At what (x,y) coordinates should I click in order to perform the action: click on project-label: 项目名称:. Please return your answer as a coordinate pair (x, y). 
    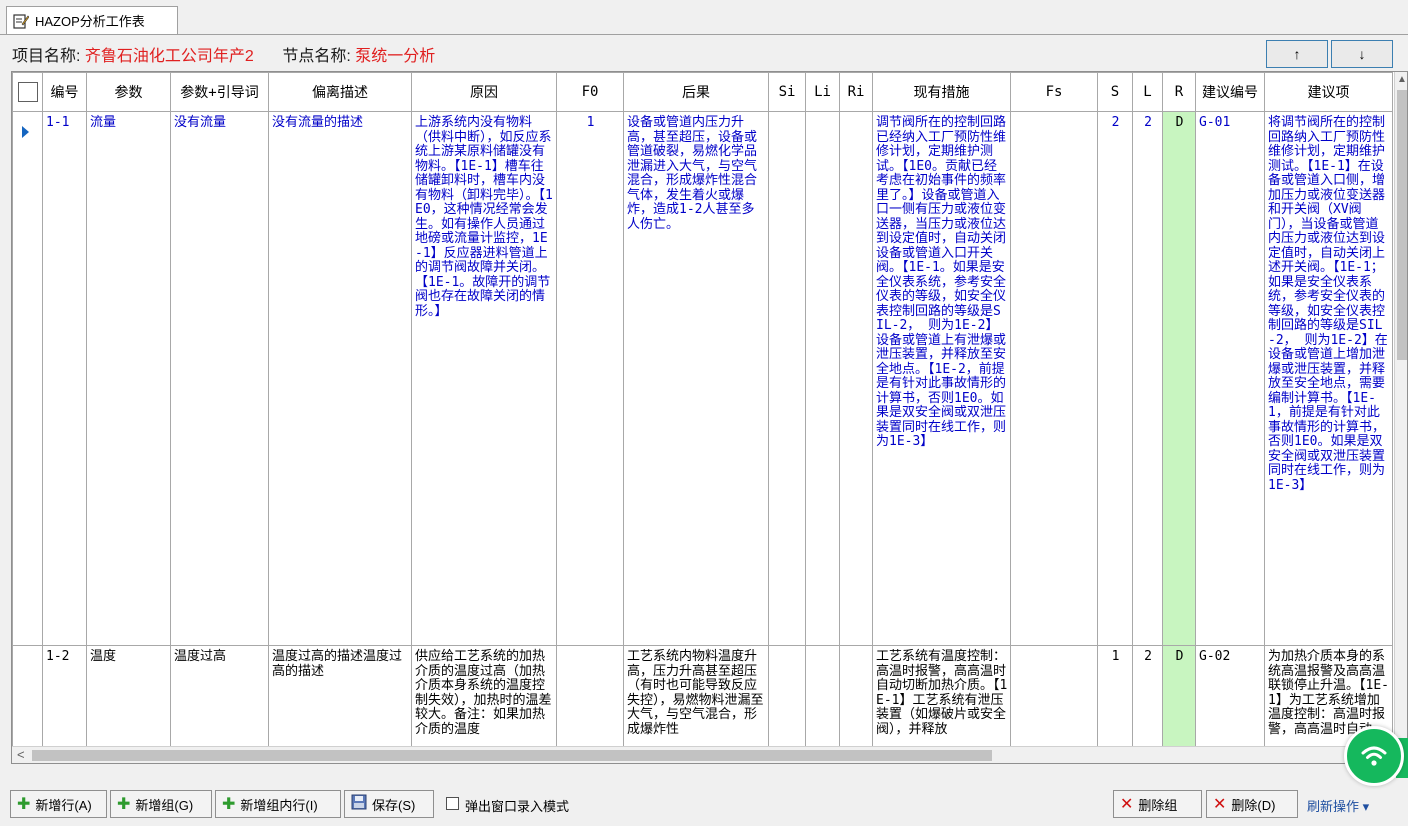
    Looking at the image, I should click on (46, 56).